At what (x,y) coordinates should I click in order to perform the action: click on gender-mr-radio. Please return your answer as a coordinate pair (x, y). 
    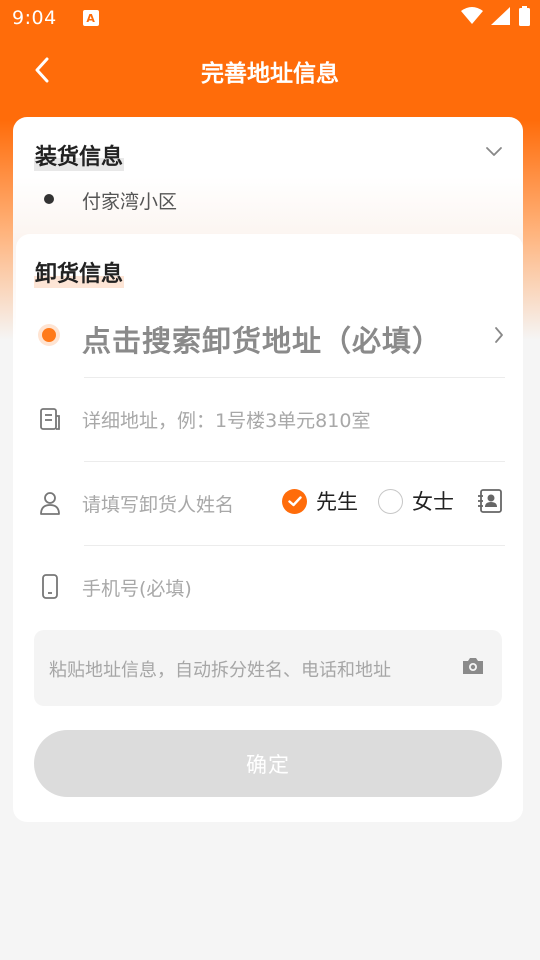
    Looking at the image, I should click on (294, 501).